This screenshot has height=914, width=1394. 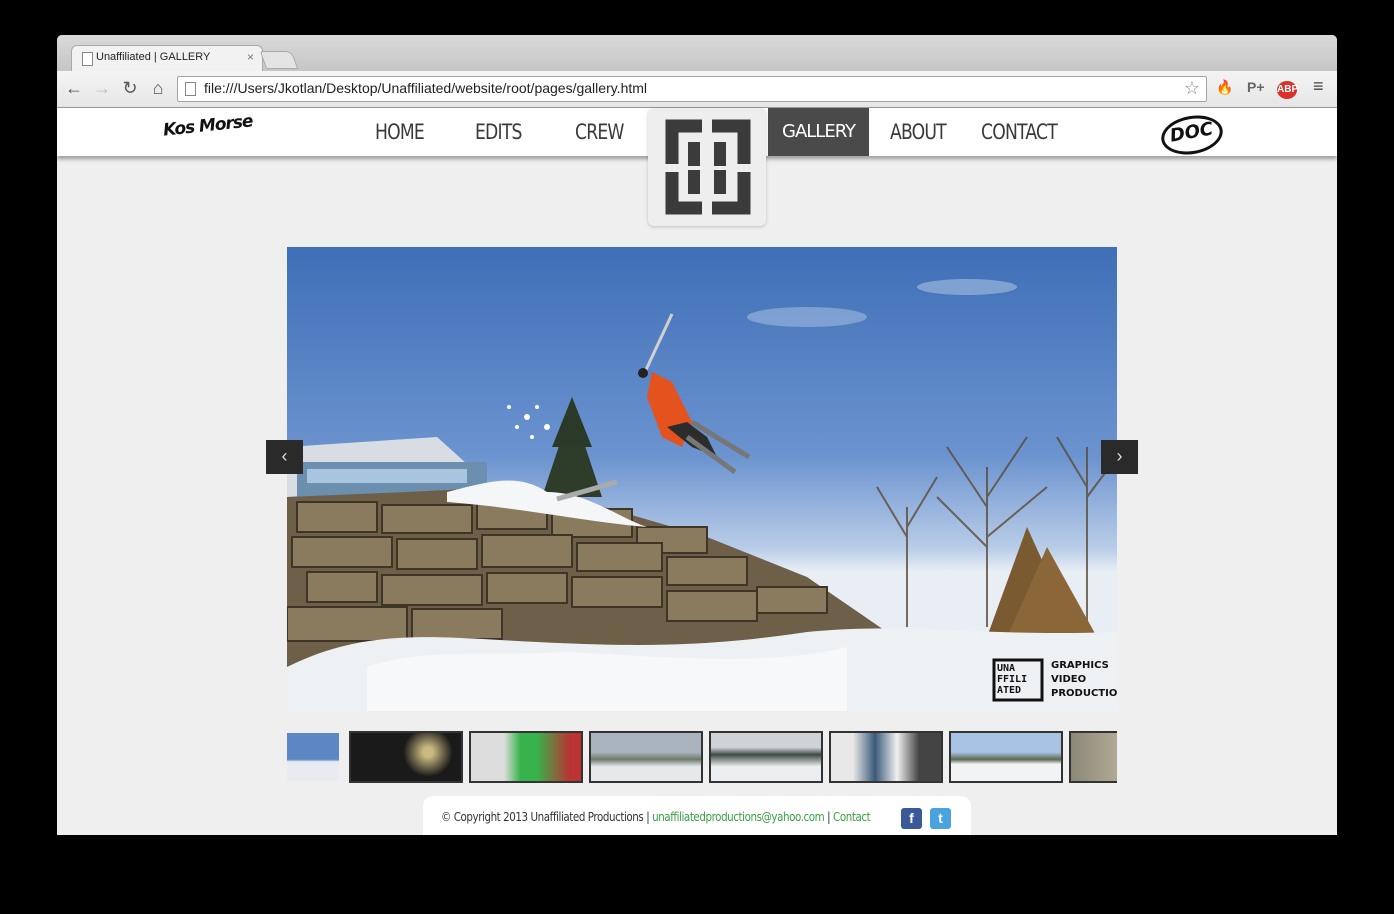 I want to click on browser-tab: Unaffiliated | GALLERY ×, so click(x=167, y=58).